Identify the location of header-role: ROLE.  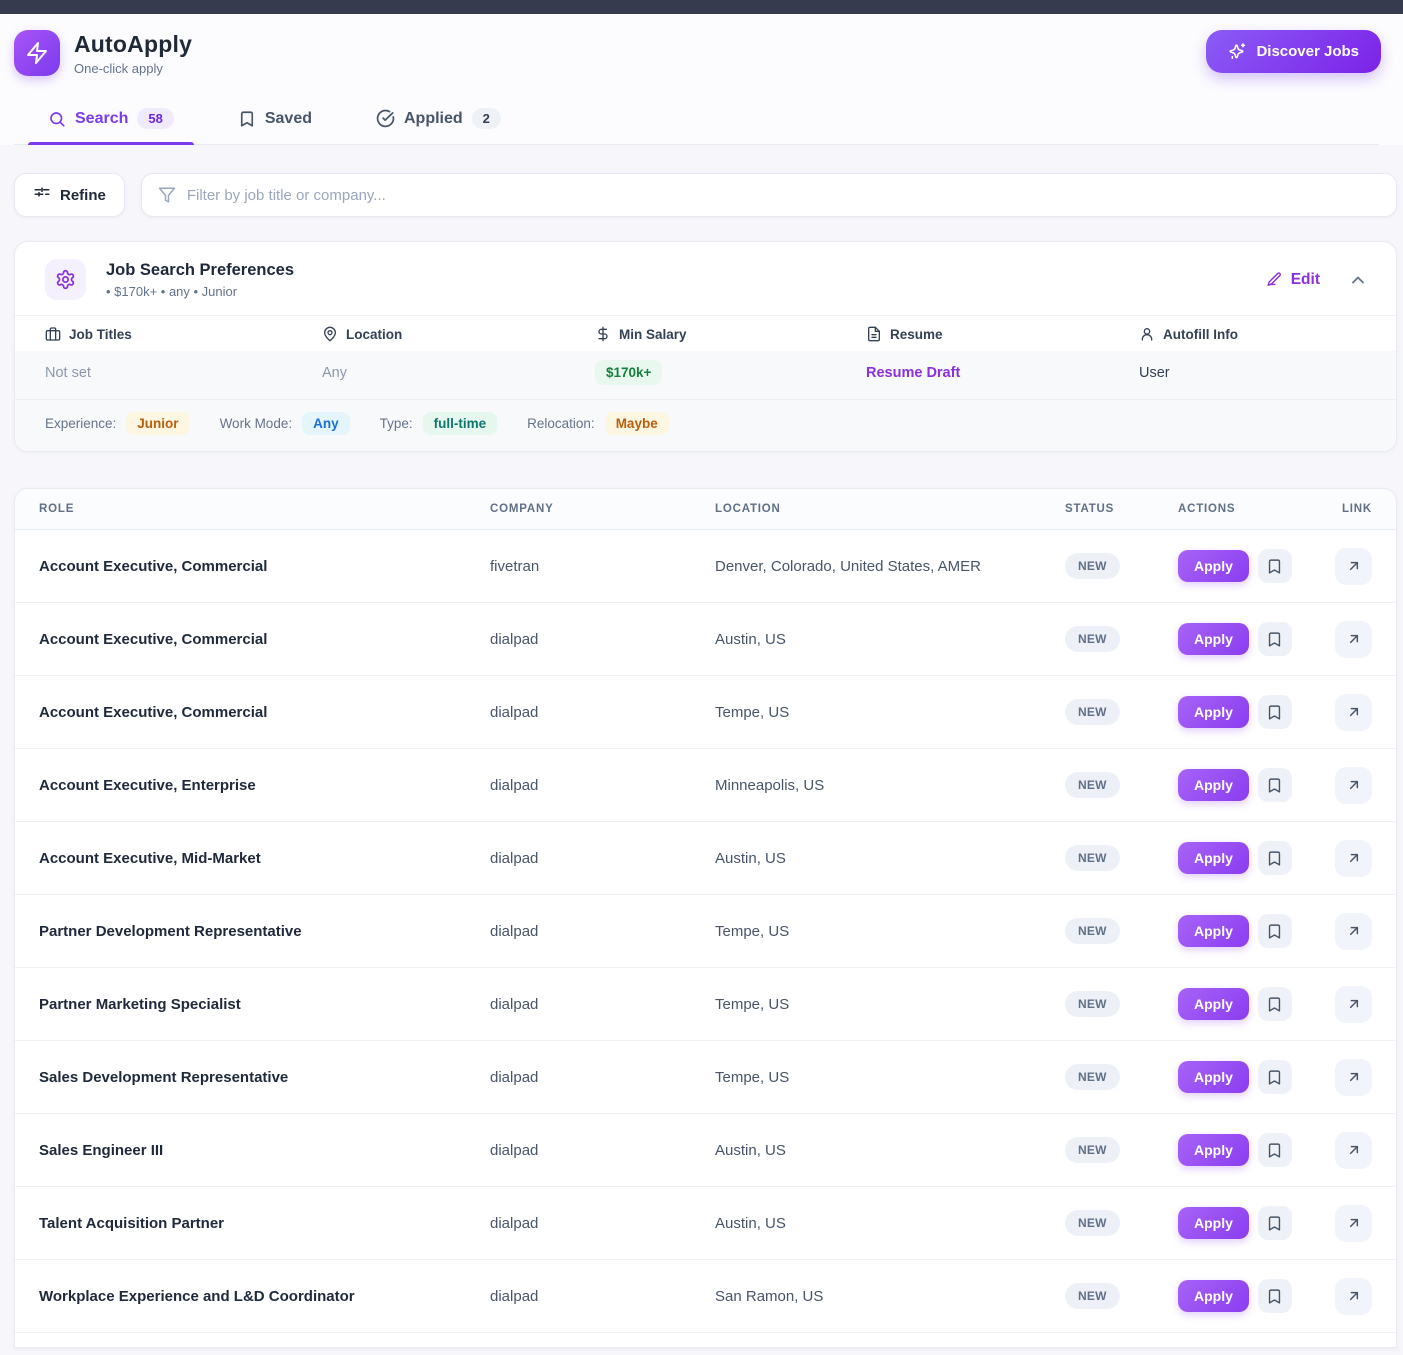
(57, 509).